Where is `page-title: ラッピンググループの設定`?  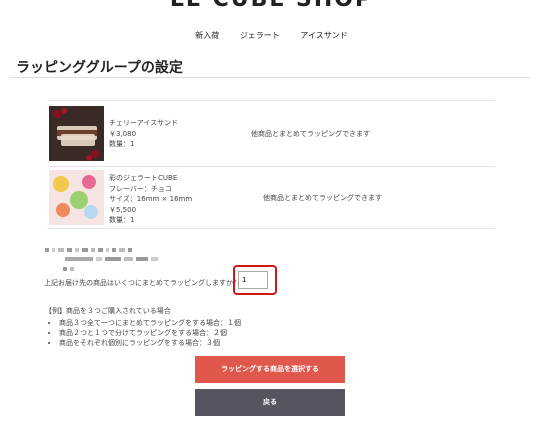 page-title: ラッピンググループの設定 is located at coordinates (99, 68).